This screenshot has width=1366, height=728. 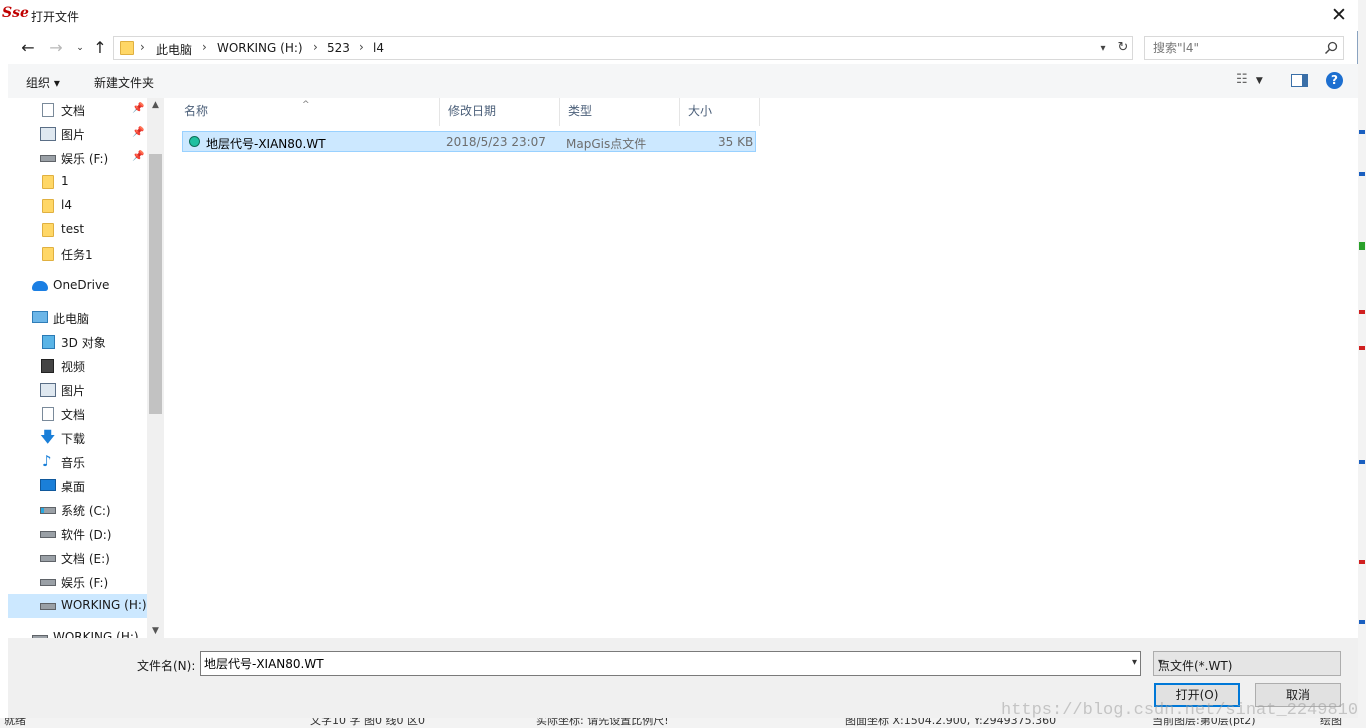 What do you see at coordinates (580, 111) in the screenshot?
I see `column-header-label: 类型` at bounding box center [580, 111].